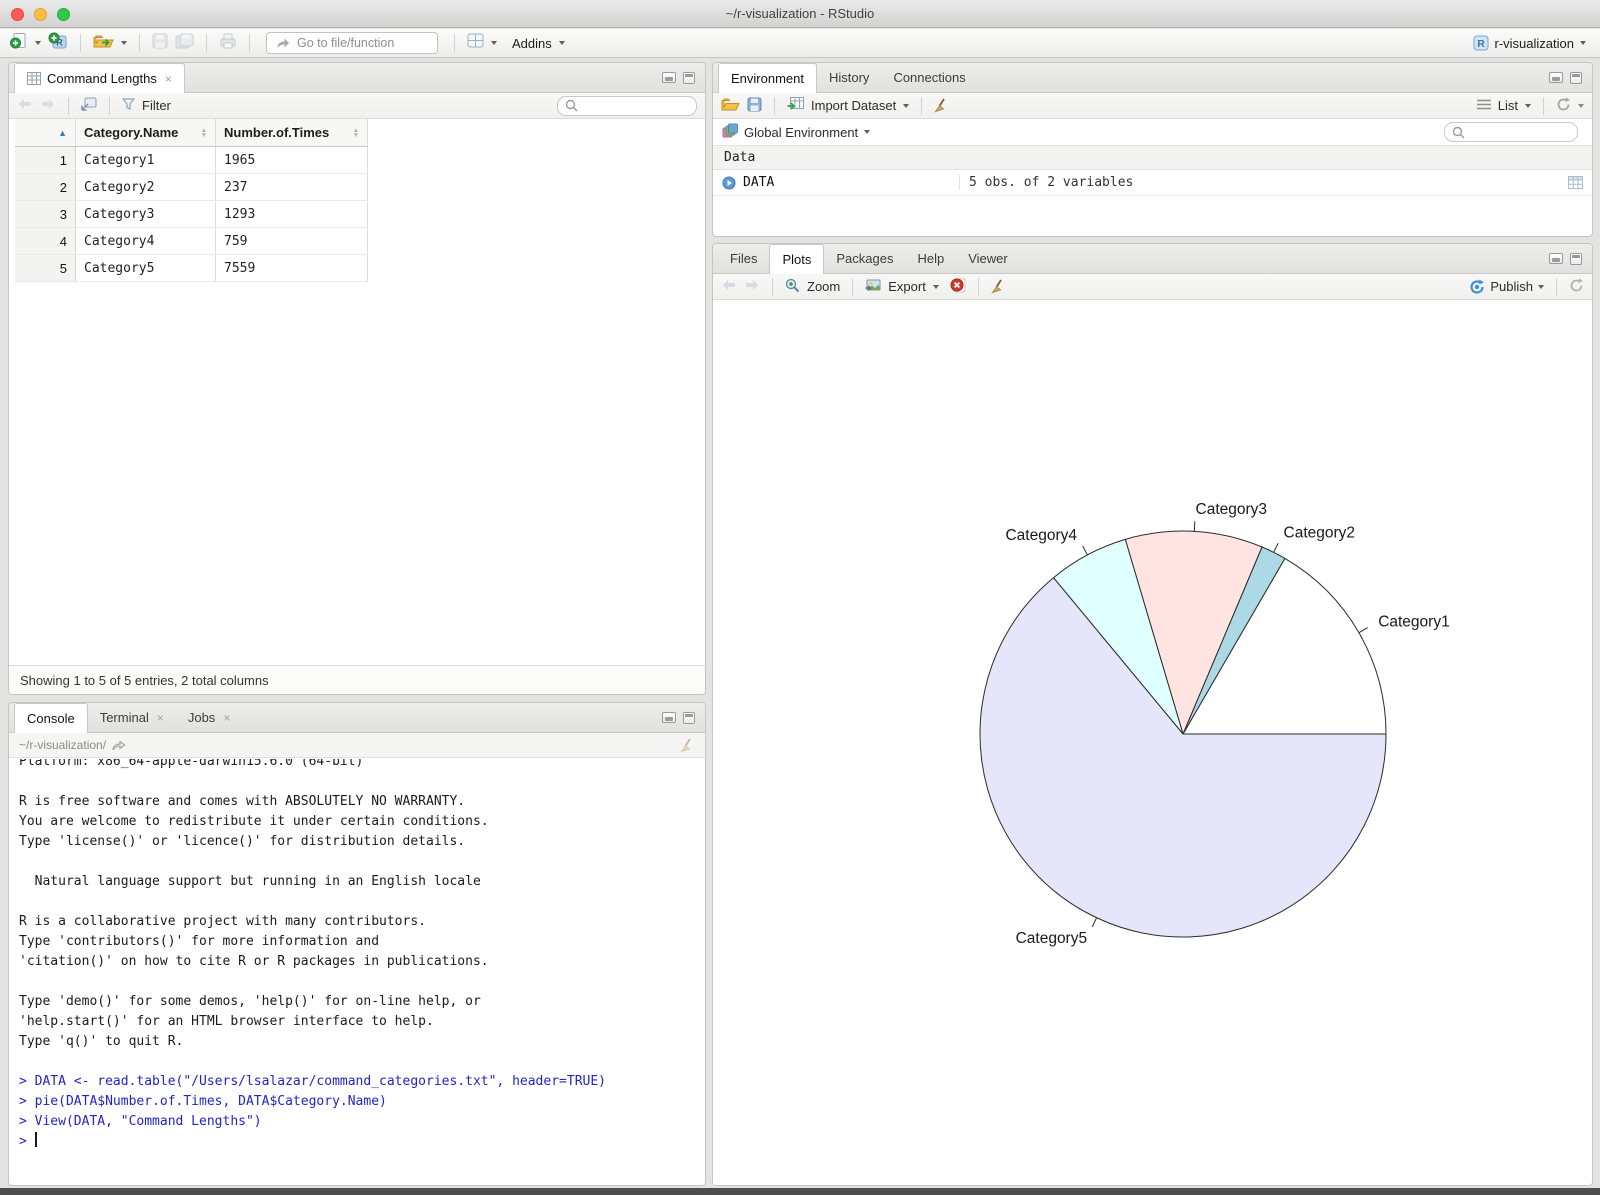 The image size is (1600, 1195). I want to click on tab-label: Command Lengths, so click(102, 78).